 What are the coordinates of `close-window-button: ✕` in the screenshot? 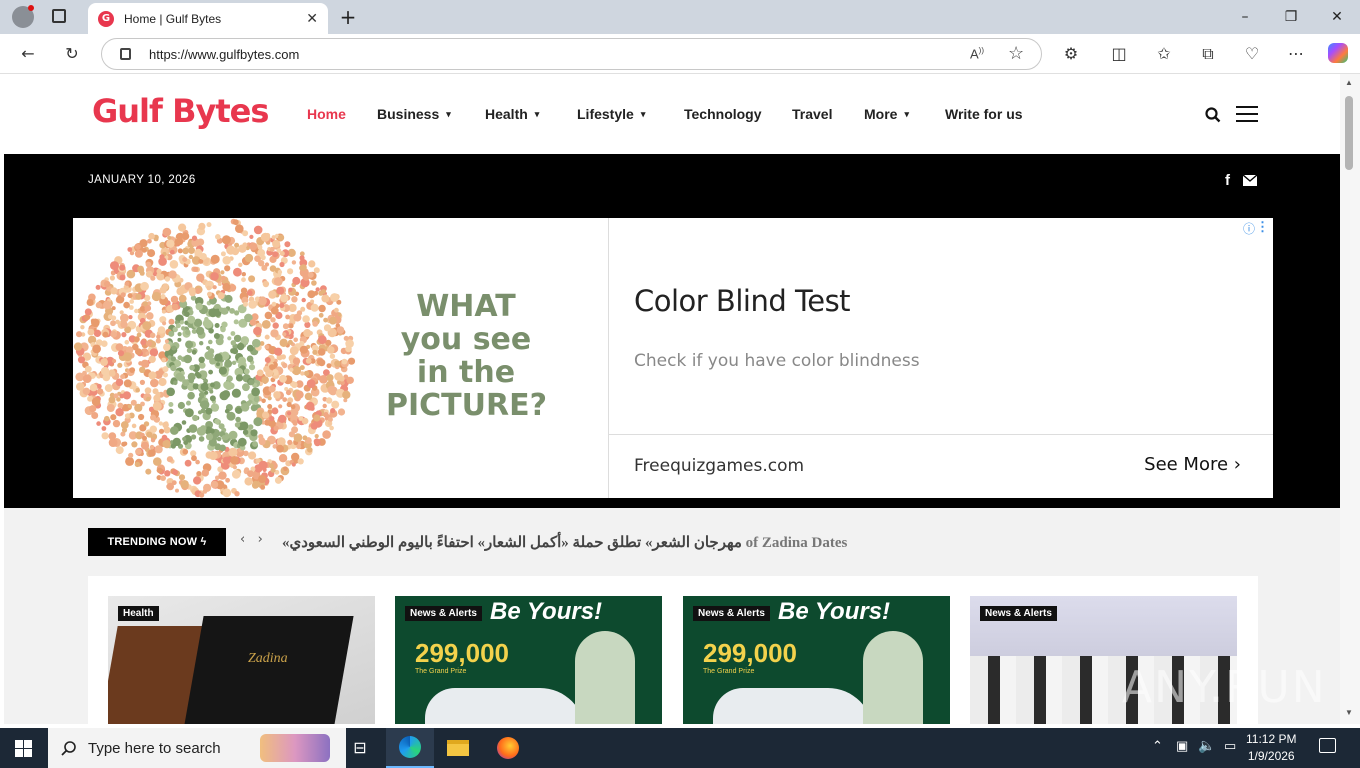 It's located at (1337, 17).